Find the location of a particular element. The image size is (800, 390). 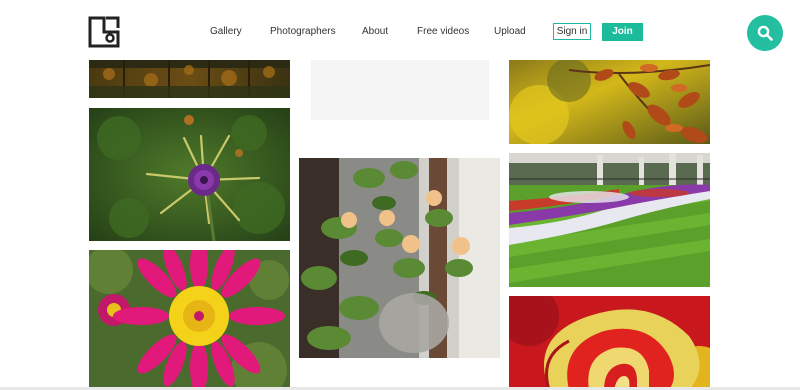

nav-photographers: Photographers is located at coordinates (303, 31).